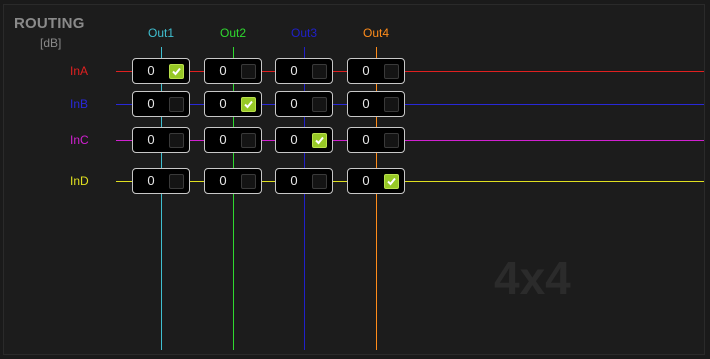 This screenshot has height=359, width=710. Describe the element at coordinates (79, 104) in the screenshot. I see `input-label-2: InB` at that location.